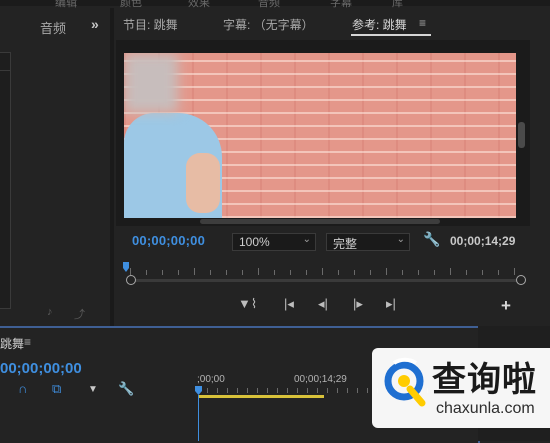 Image resolution: width=550 pixels, height=443 pixels. Describe the element at coordinates (274, 242) in the screenshot. I see `zoom-dropdown: 100% ⌄` at that location.